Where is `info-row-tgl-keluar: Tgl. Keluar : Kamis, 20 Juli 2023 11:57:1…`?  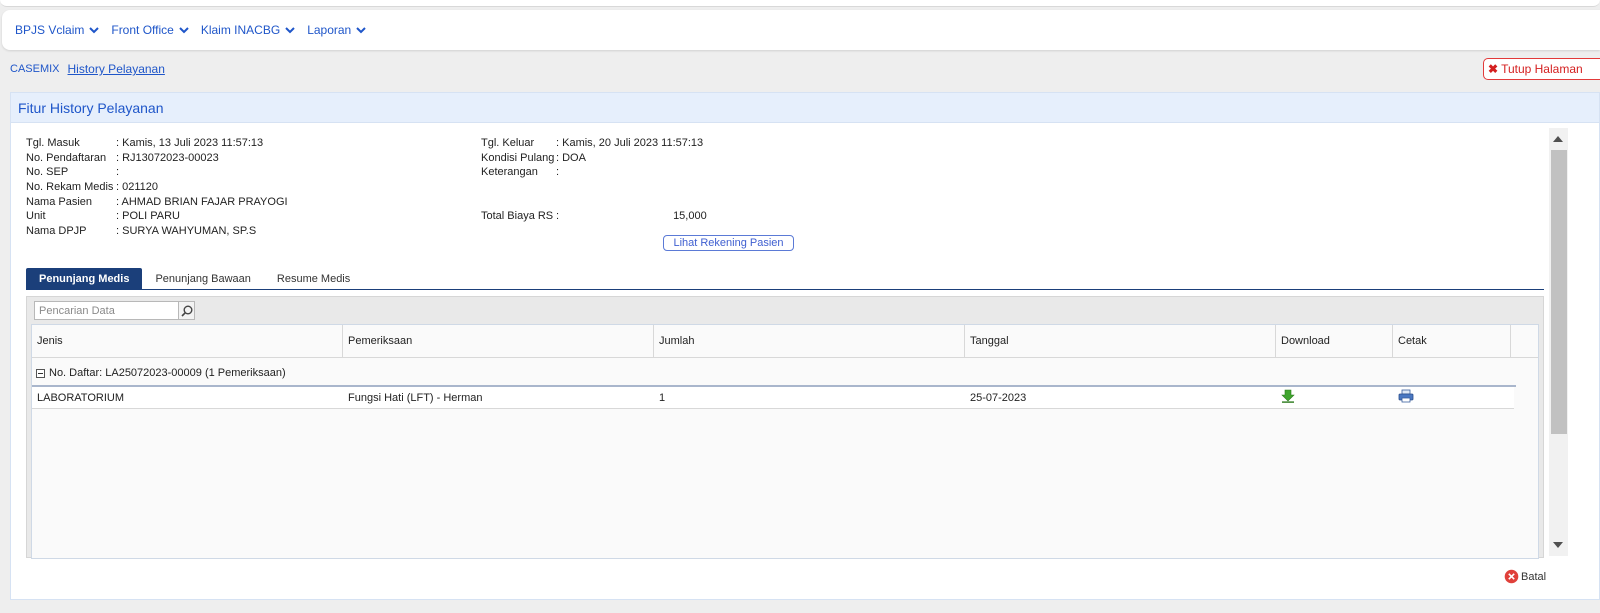 info-row-tgl-keluar: Tgl. Keluar : Kamis, 20 Juli 2023 11:57:1… is located at coordinates (592, 143).